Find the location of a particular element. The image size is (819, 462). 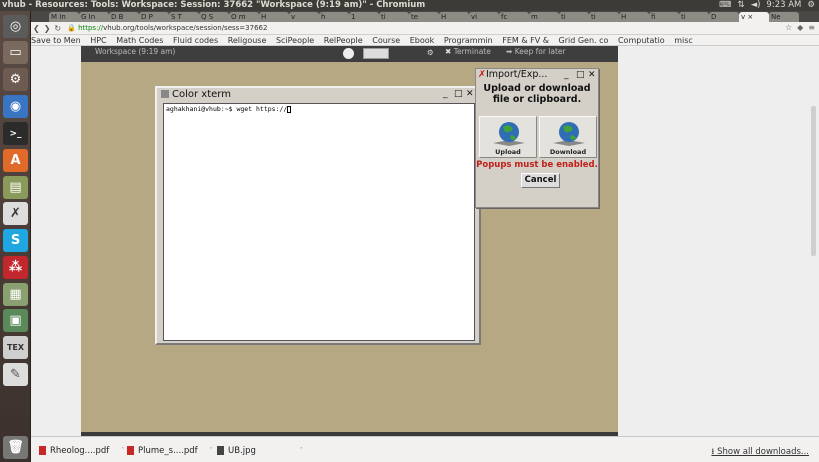

tab: te is located at coordinates (424, 17).